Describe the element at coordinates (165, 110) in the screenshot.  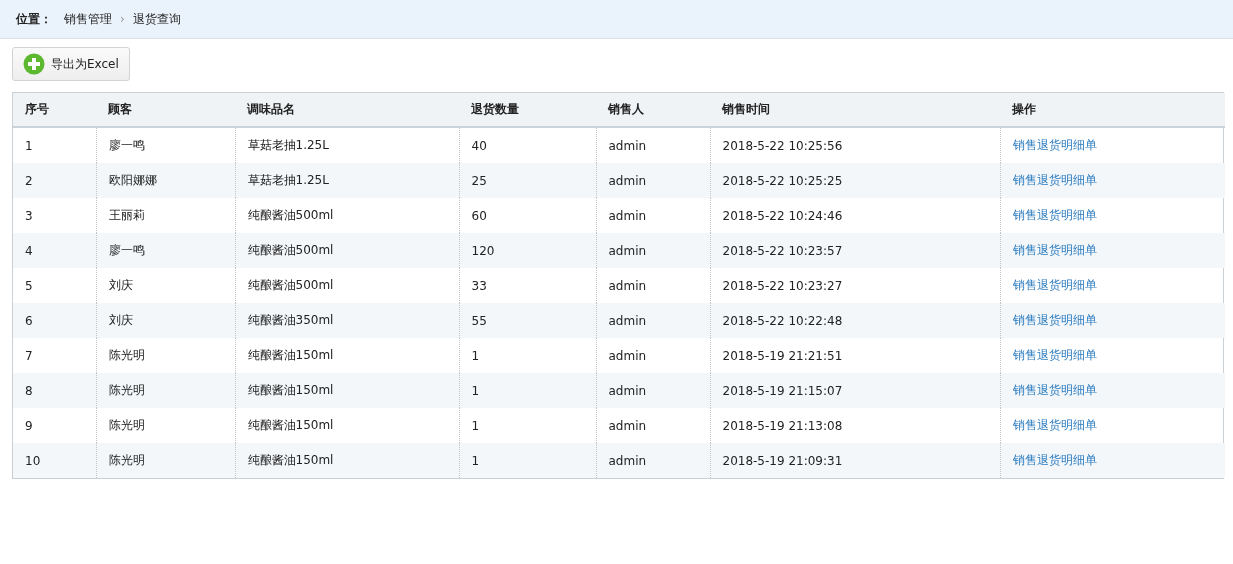
I see `column-header: 顾客` at that location.